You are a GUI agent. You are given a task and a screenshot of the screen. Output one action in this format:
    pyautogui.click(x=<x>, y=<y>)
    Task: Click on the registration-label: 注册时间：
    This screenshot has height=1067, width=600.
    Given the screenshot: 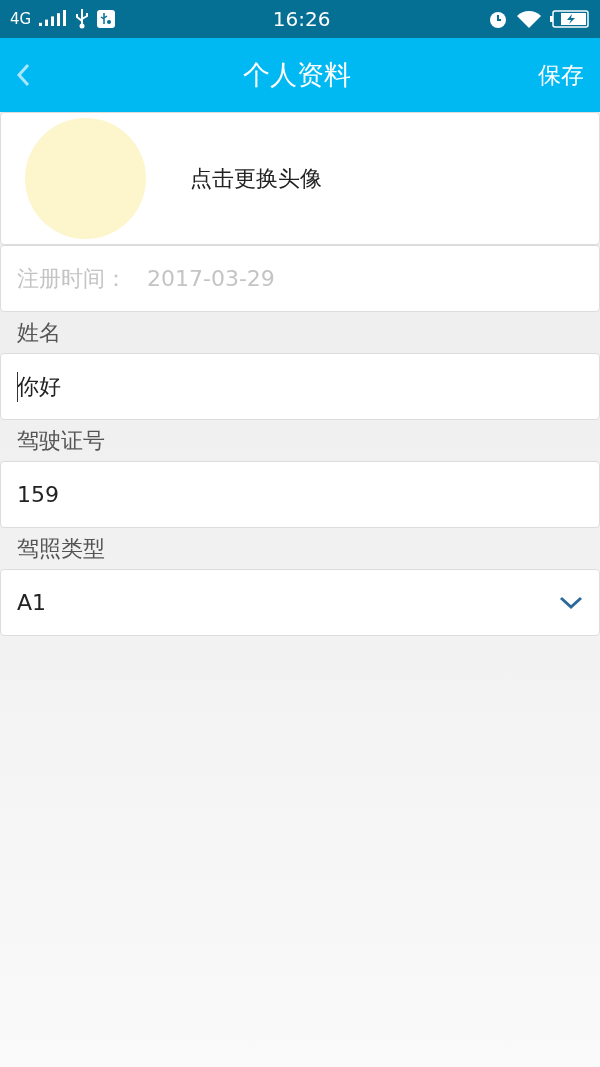 What is the action you would take?
    pyautogui.click(x=72, y=278)
    